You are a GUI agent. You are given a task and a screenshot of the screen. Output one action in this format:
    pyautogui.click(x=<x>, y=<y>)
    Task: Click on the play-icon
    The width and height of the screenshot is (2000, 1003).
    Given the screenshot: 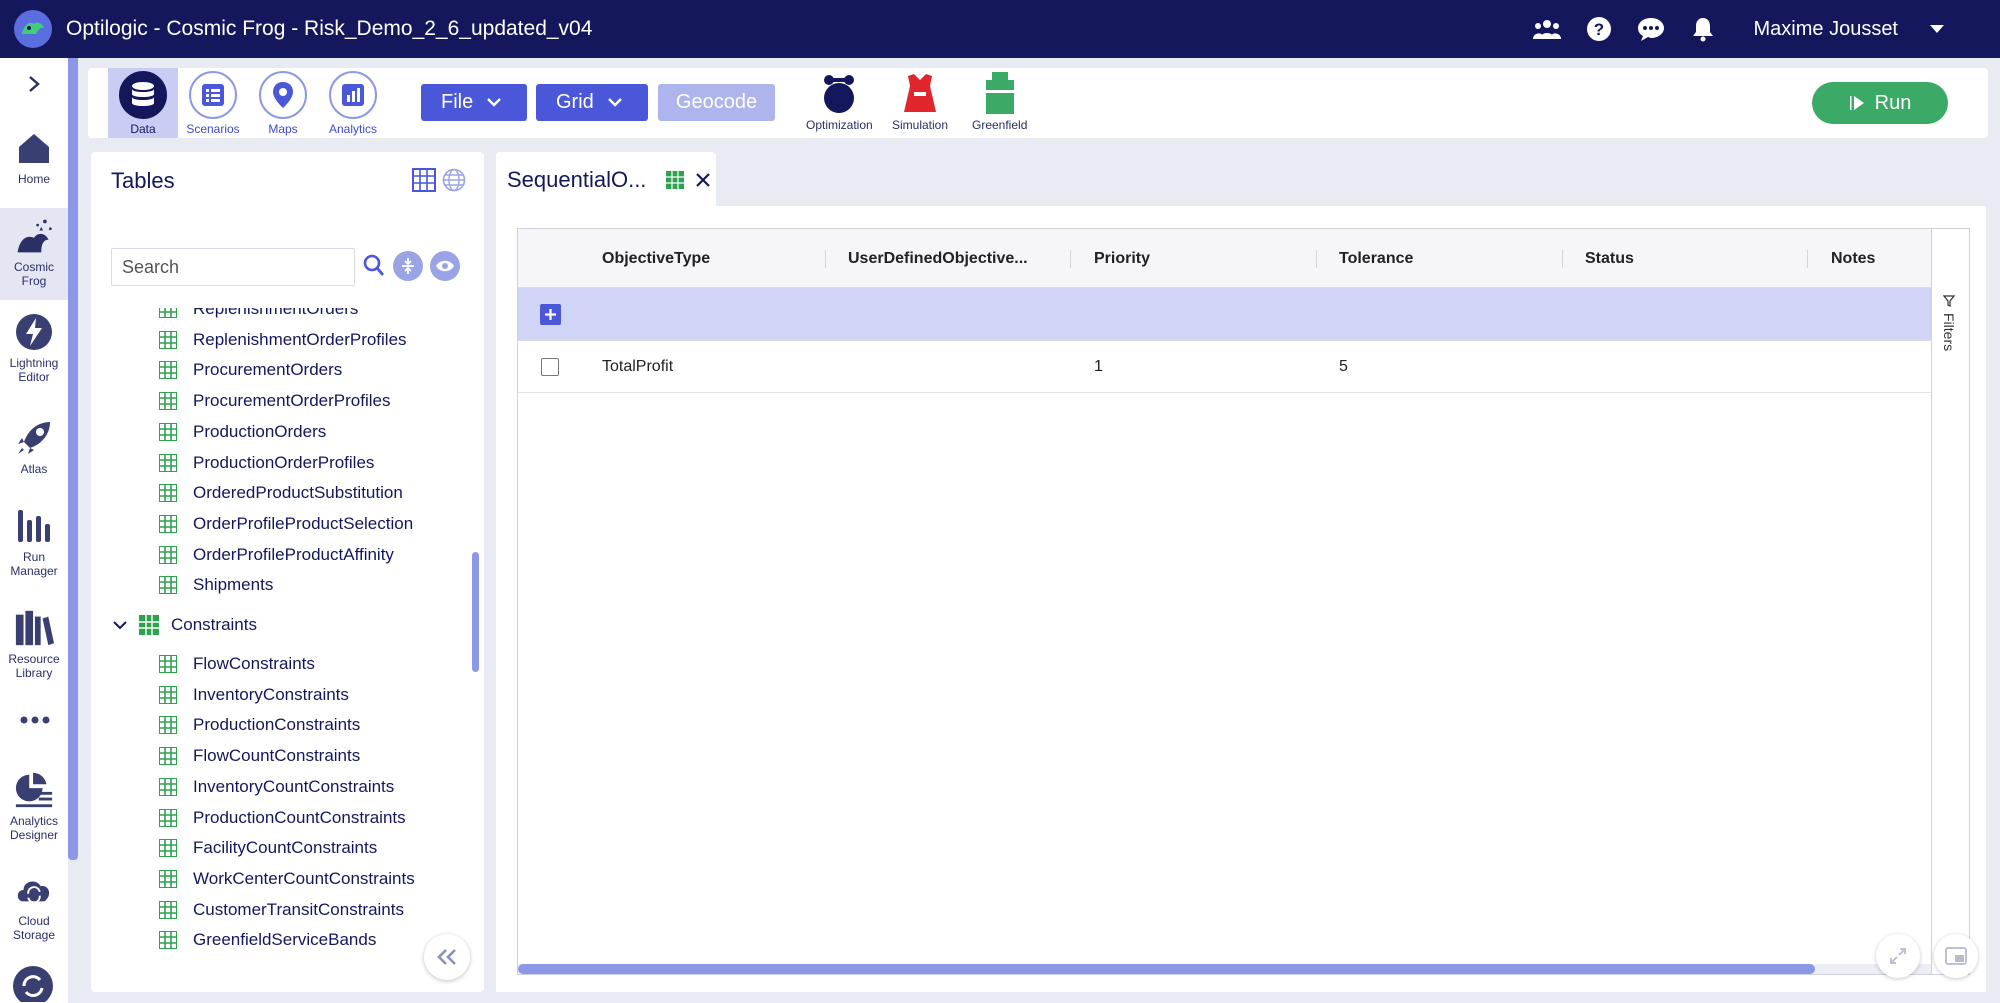 What is the action you would take?
    pyautogui.click(x=1856, y=103)
    